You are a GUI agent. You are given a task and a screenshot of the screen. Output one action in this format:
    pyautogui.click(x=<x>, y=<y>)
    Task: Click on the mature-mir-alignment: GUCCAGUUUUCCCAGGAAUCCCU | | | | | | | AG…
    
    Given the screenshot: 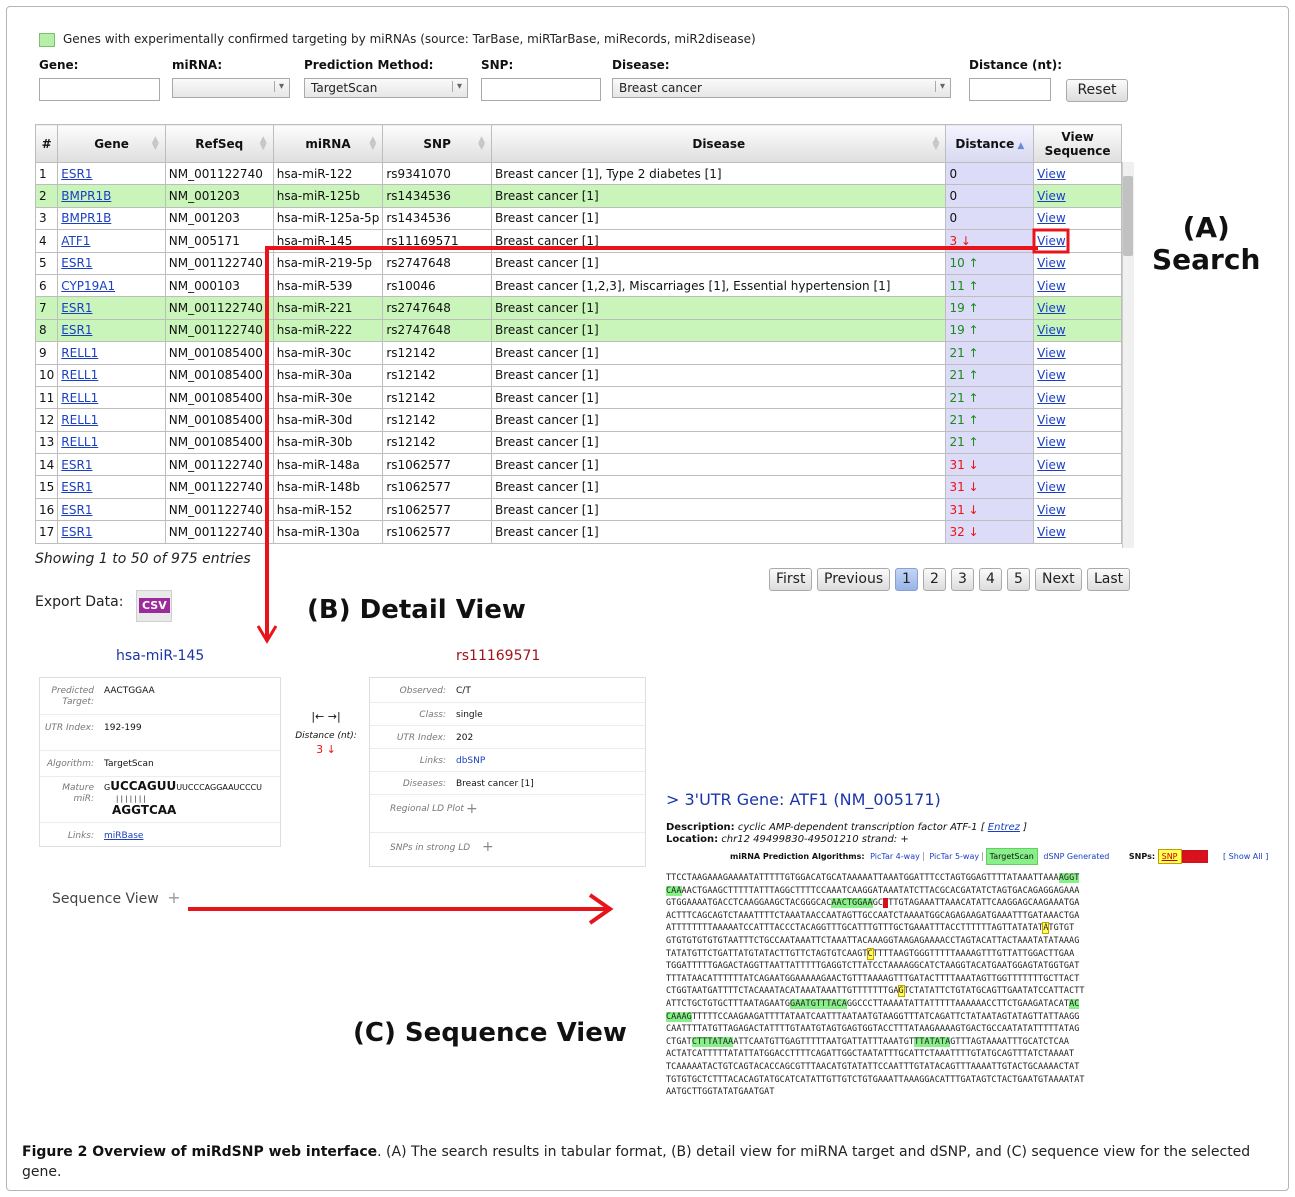 What is the action you would take?
    pyautogui.click(x=183, y=798)
    